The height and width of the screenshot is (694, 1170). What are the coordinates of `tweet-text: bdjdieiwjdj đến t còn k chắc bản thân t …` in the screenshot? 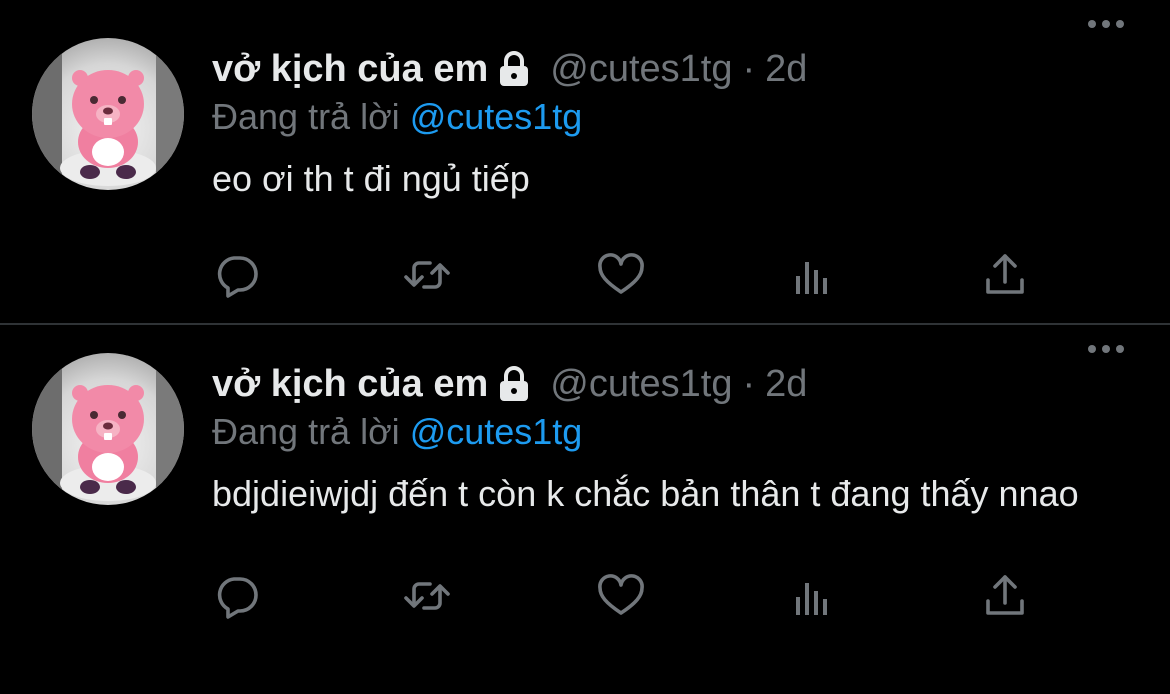 It's located at (645, 493).